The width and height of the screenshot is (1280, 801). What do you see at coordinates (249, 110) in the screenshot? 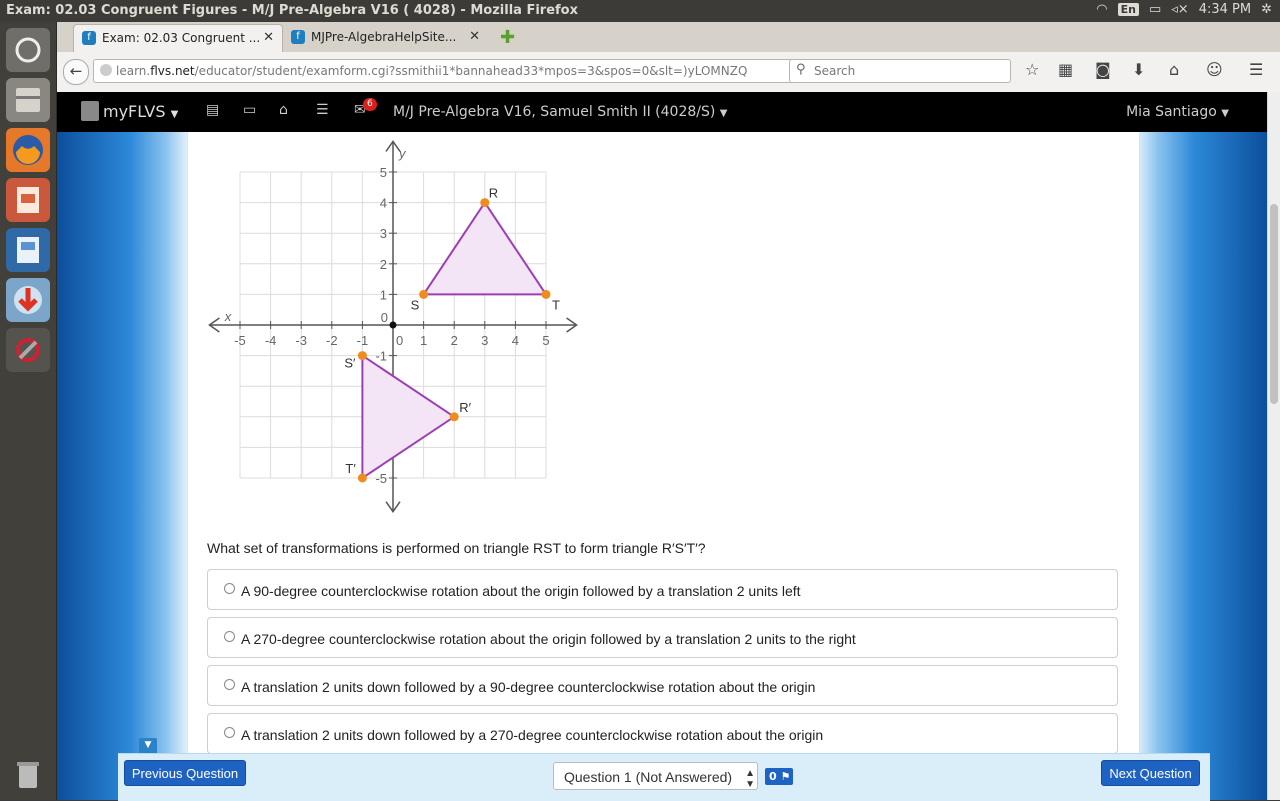
I see `inbox-icon: ▭` at bounding box center [249, 110].